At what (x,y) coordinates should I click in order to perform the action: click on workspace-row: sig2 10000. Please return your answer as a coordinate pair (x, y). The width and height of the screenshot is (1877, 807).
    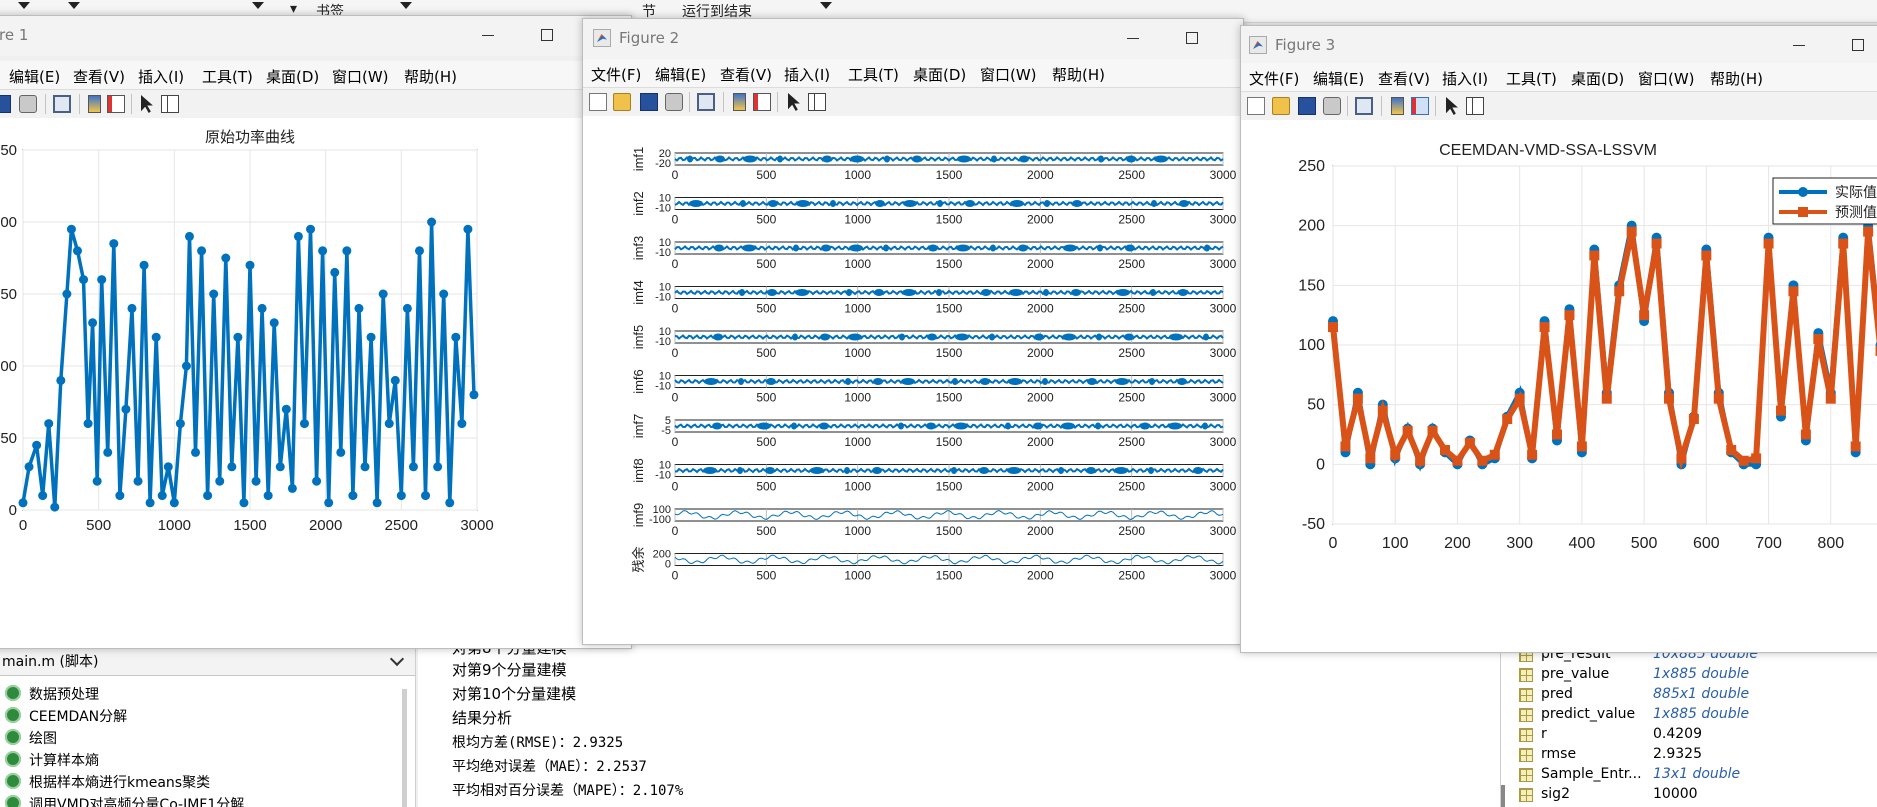
    Looking at the image, I should click on (1689, 795).